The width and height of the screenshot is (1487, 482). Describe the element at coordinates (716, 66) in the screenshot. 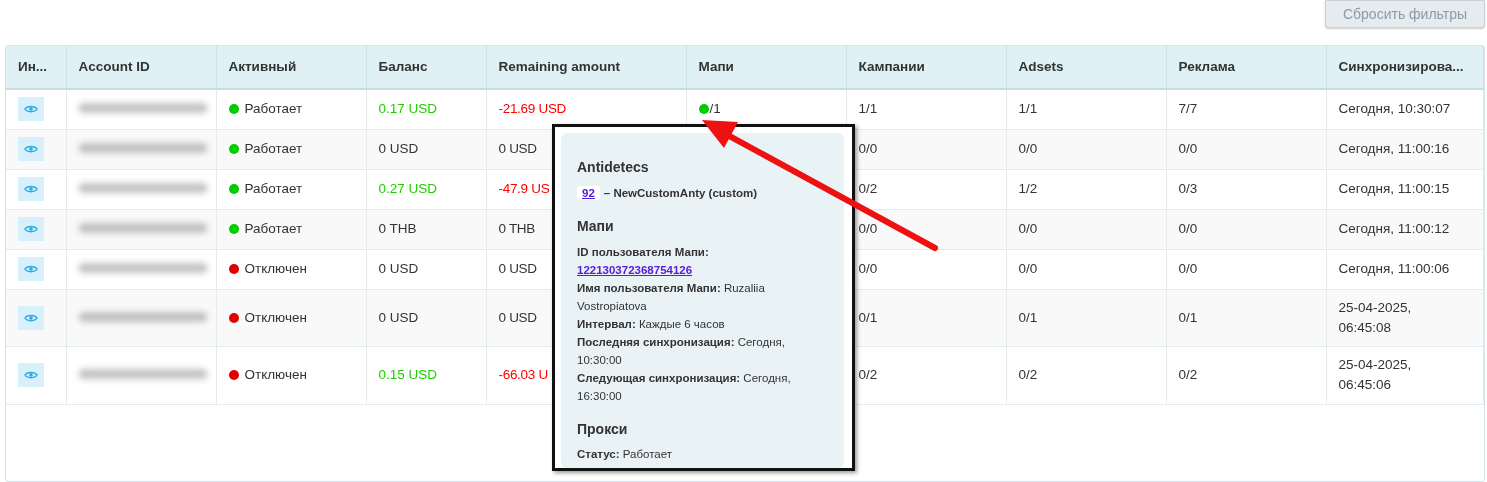

I see `column-header: Мапи` at that location.